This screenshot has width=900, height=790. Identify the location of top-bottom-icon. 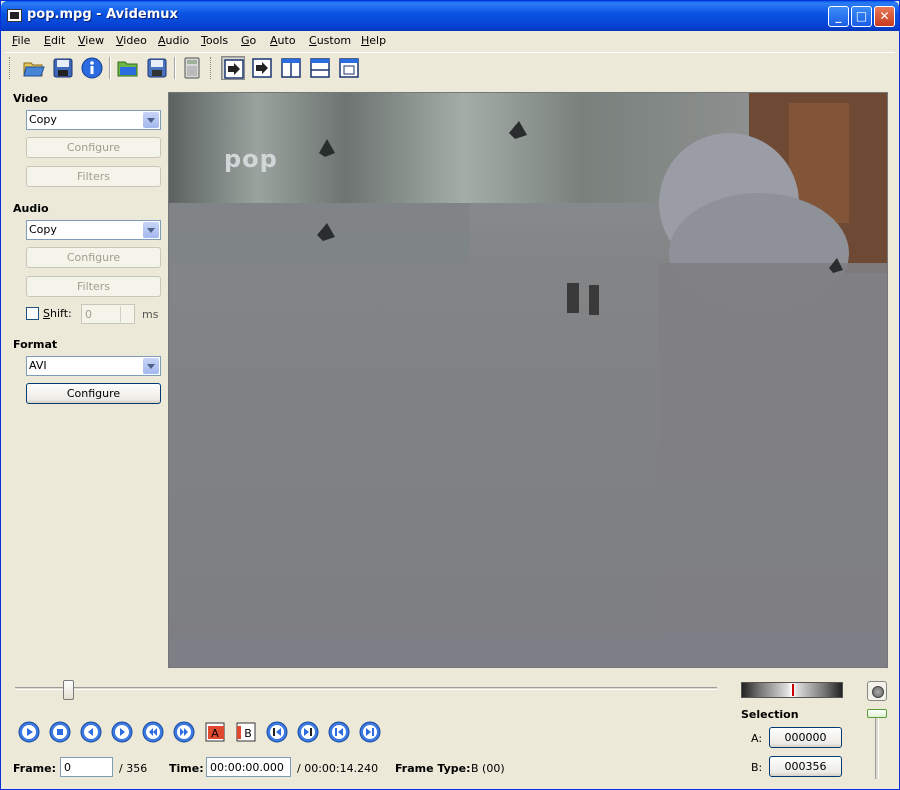
(320, 68).